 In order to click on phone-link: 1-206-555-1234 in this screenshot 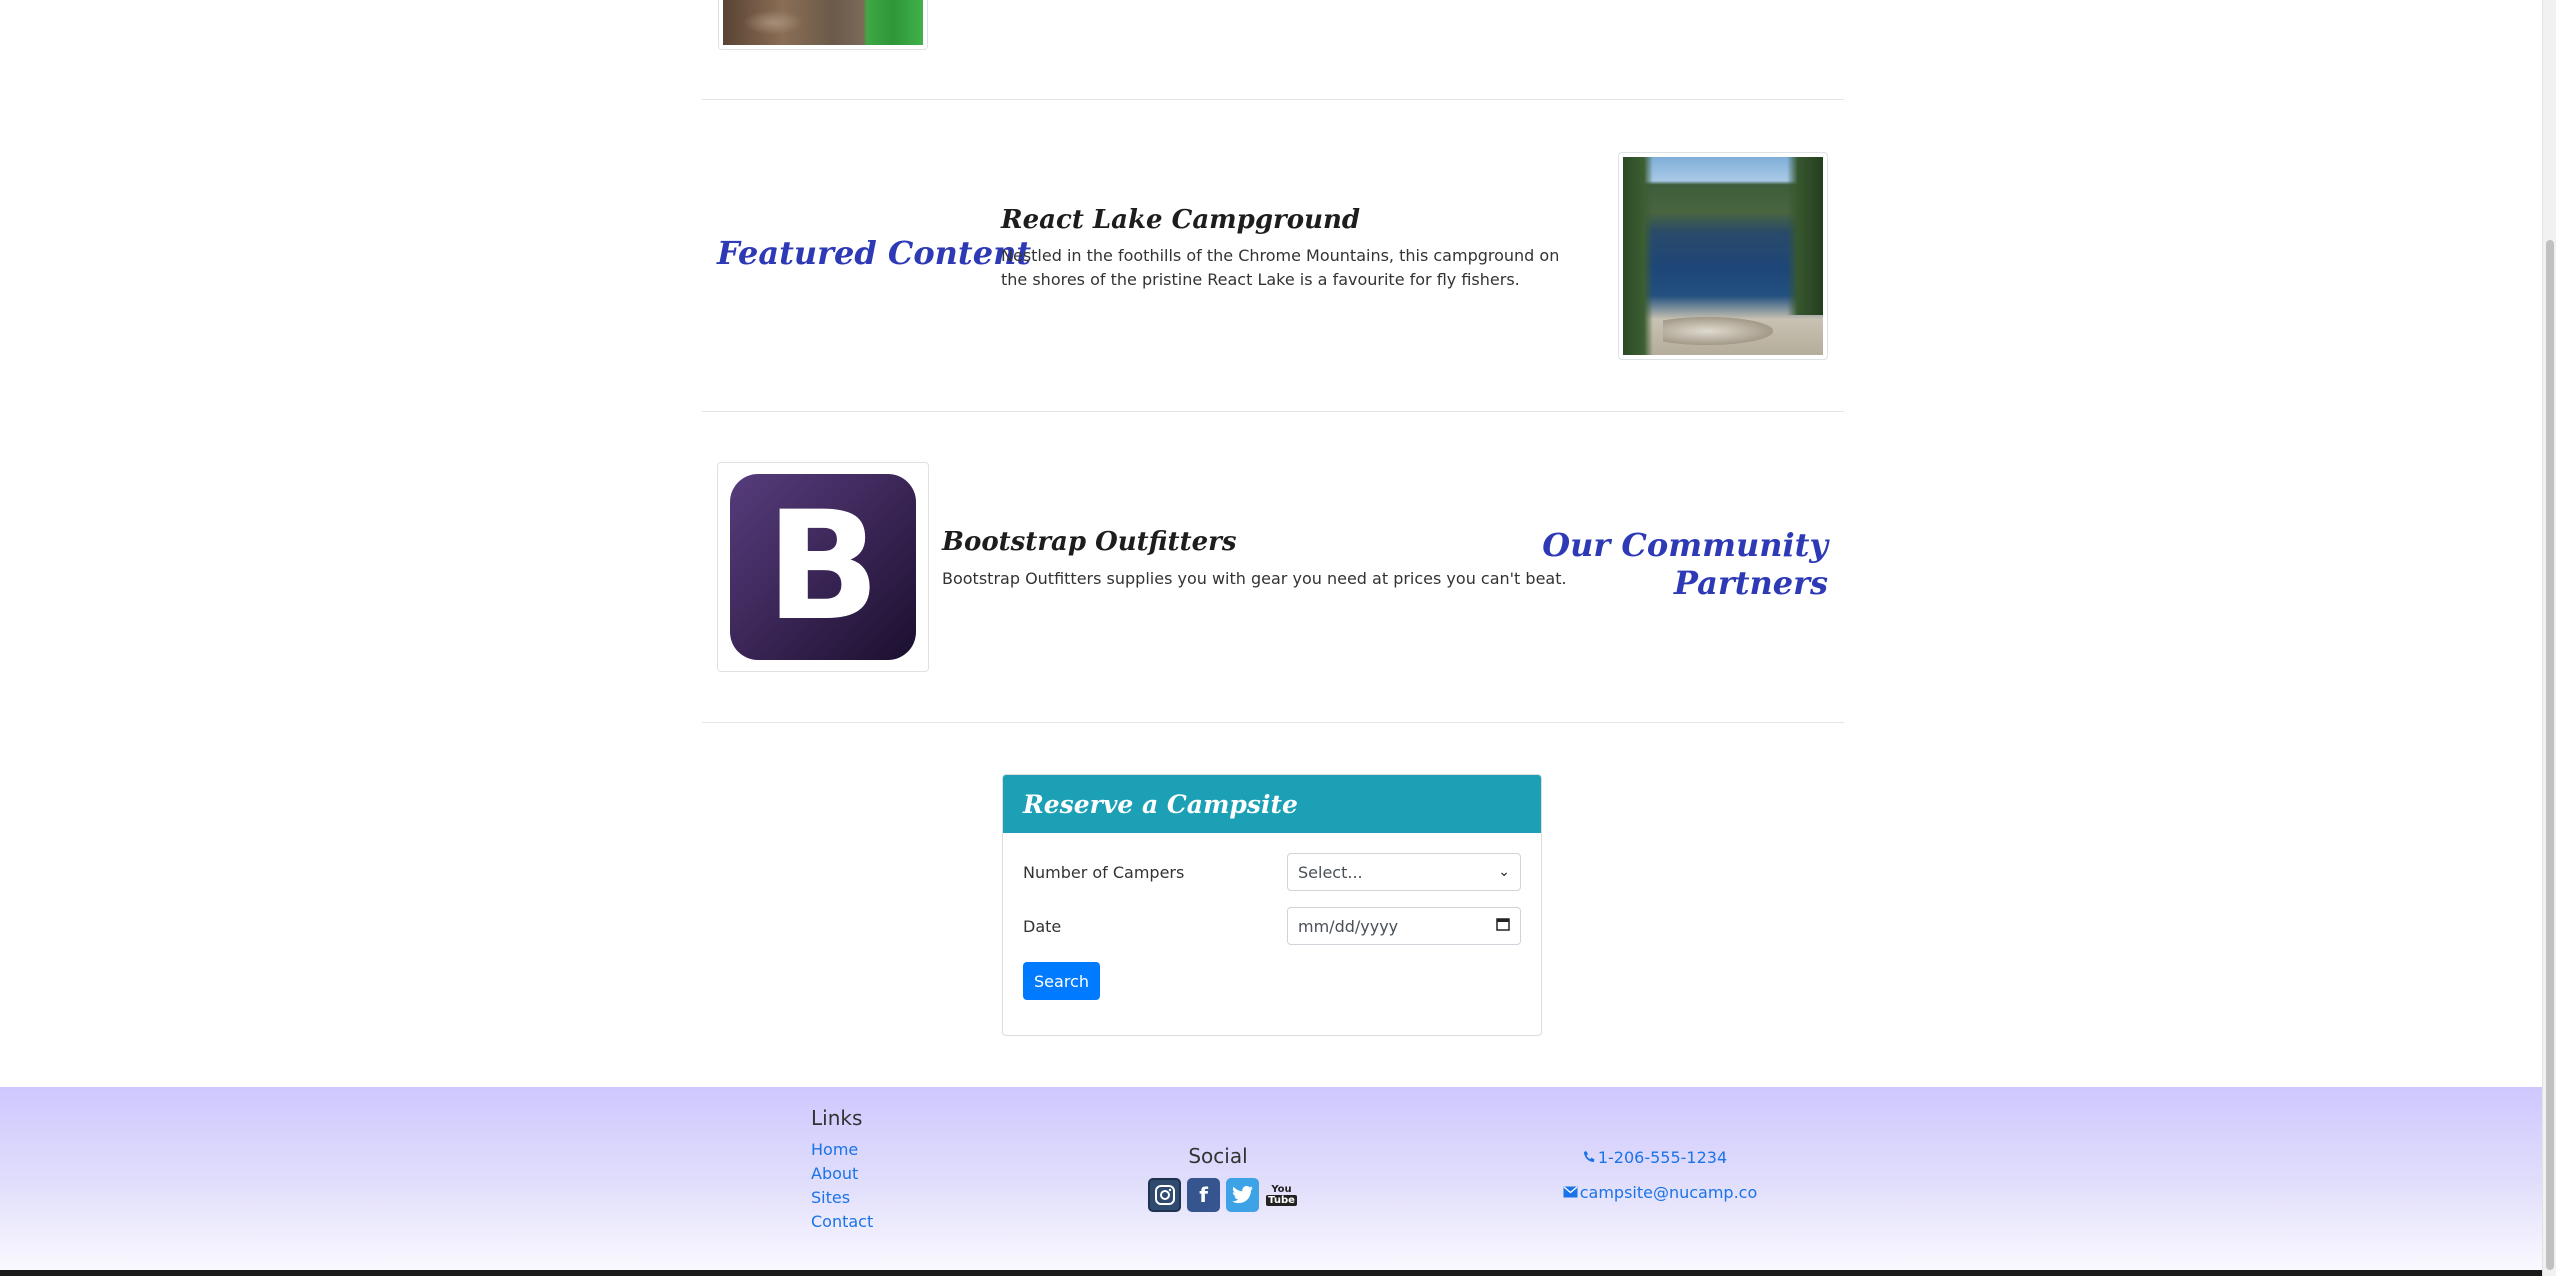, I will do `click(1655, 1157)`.